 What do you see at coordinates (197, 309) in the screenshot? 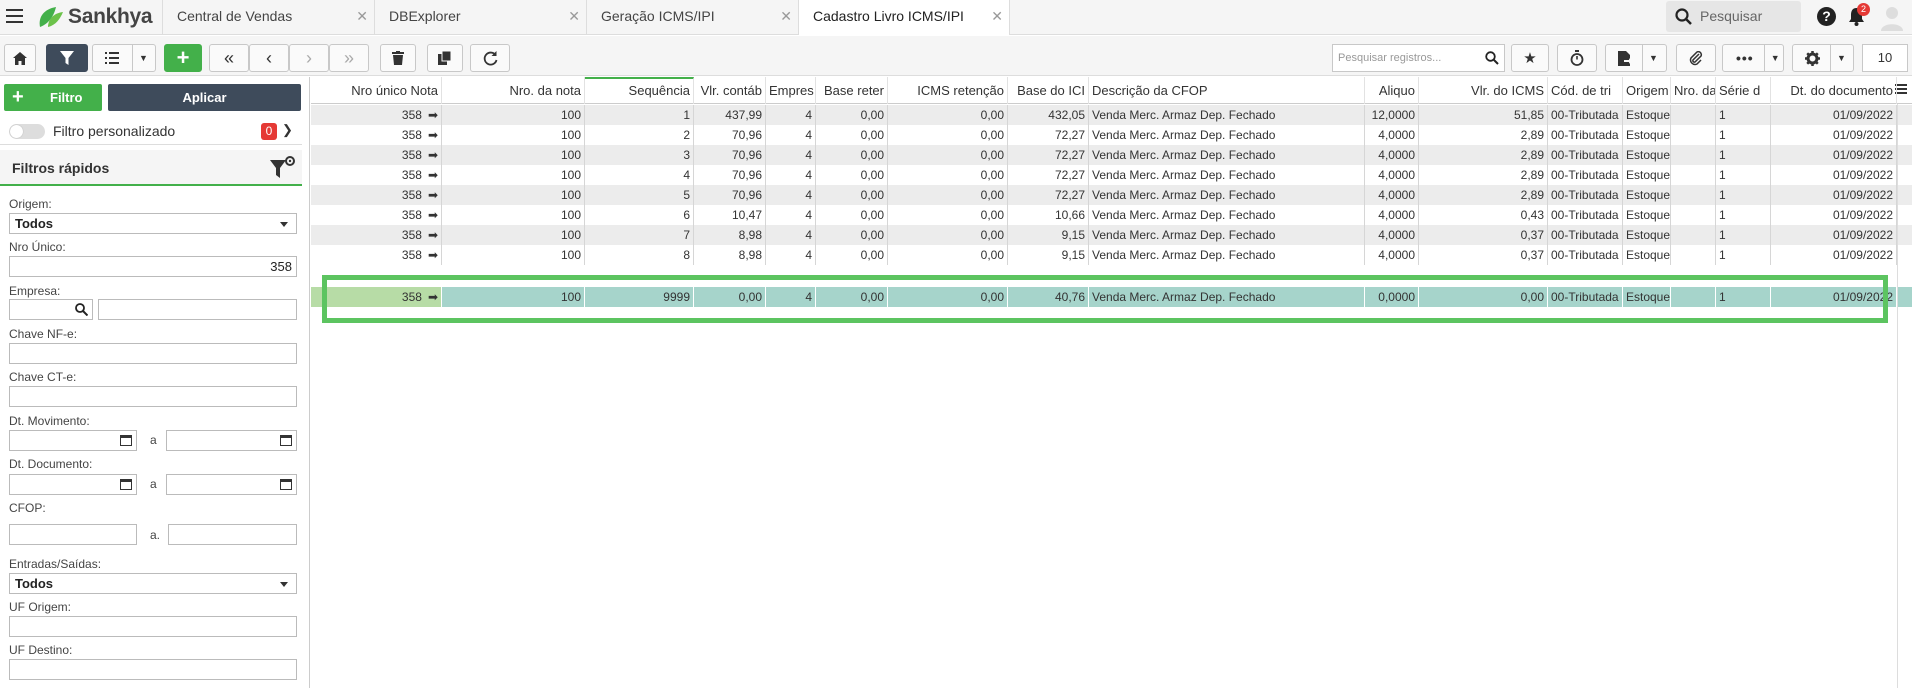
I see `empresa-name-input` at bounding box center [197, 309].